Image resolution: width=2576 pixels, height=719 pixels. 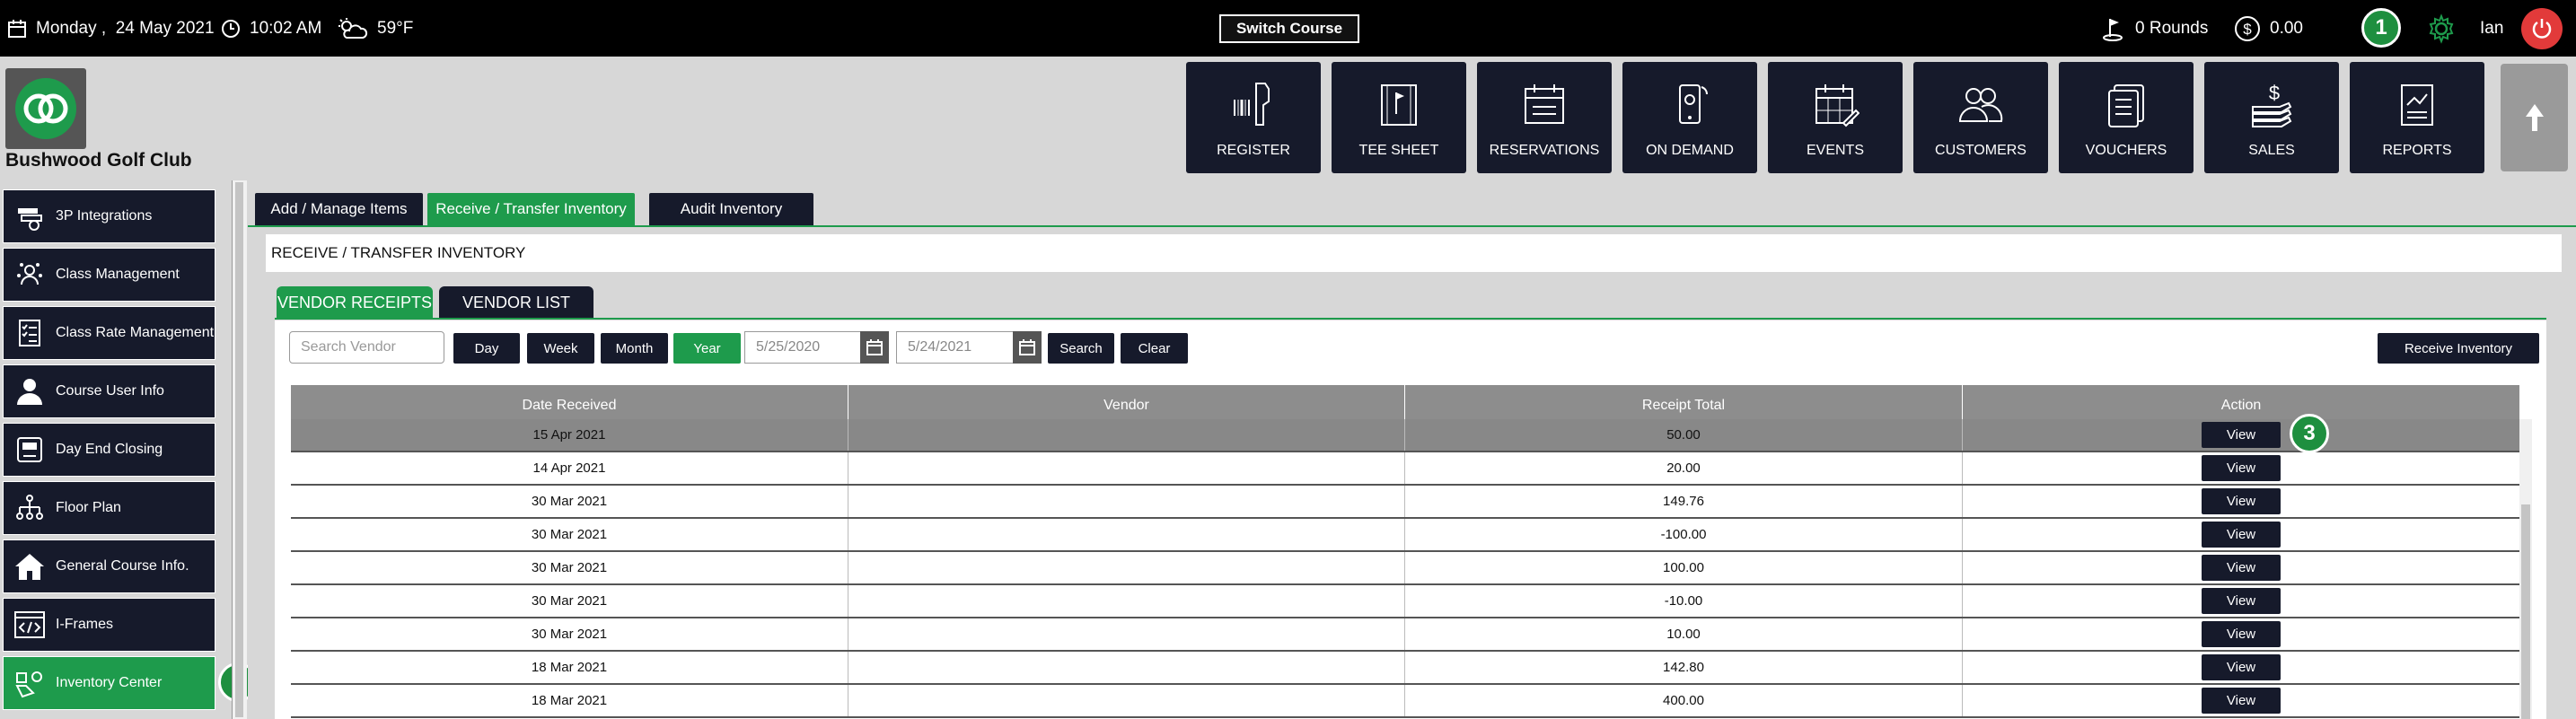 What do you see at coordinates (1412, 226) in the screenshot?
I see `tab-divider` at bounding box center [1412, 226].